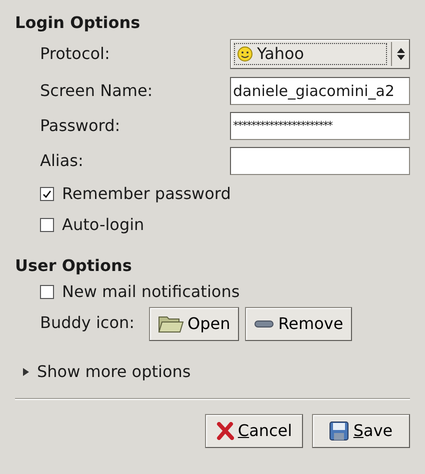 Image resolution: width=425 pixels, height=474 pixels. I want to click on folder-icon, so click(171, 324).